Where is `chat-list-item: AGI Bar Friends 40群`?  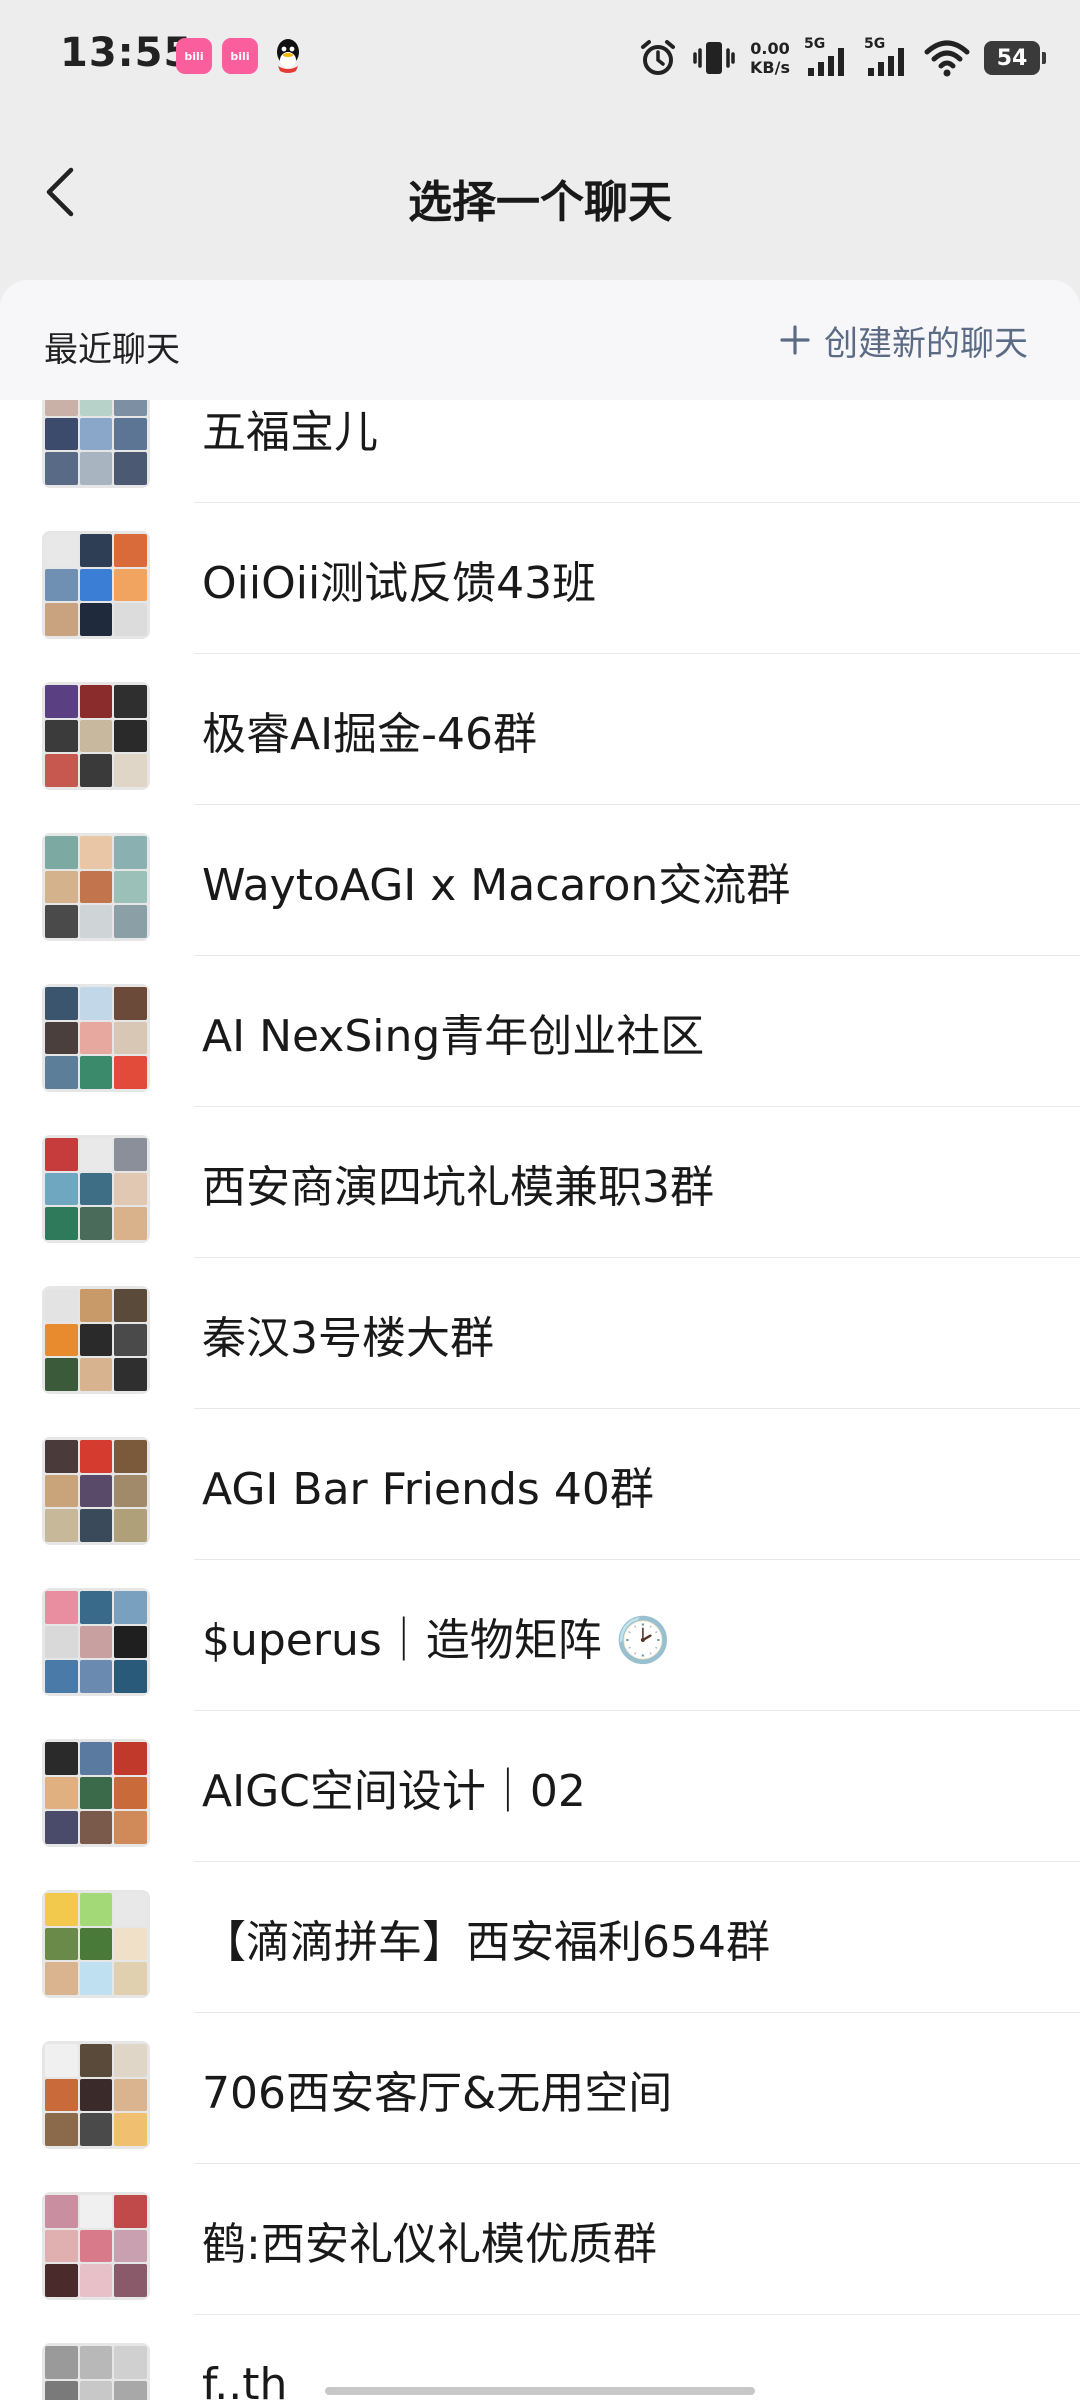
chat-list-item: AGI Bar Friends 40群 is located at coordinates (540, 1484).